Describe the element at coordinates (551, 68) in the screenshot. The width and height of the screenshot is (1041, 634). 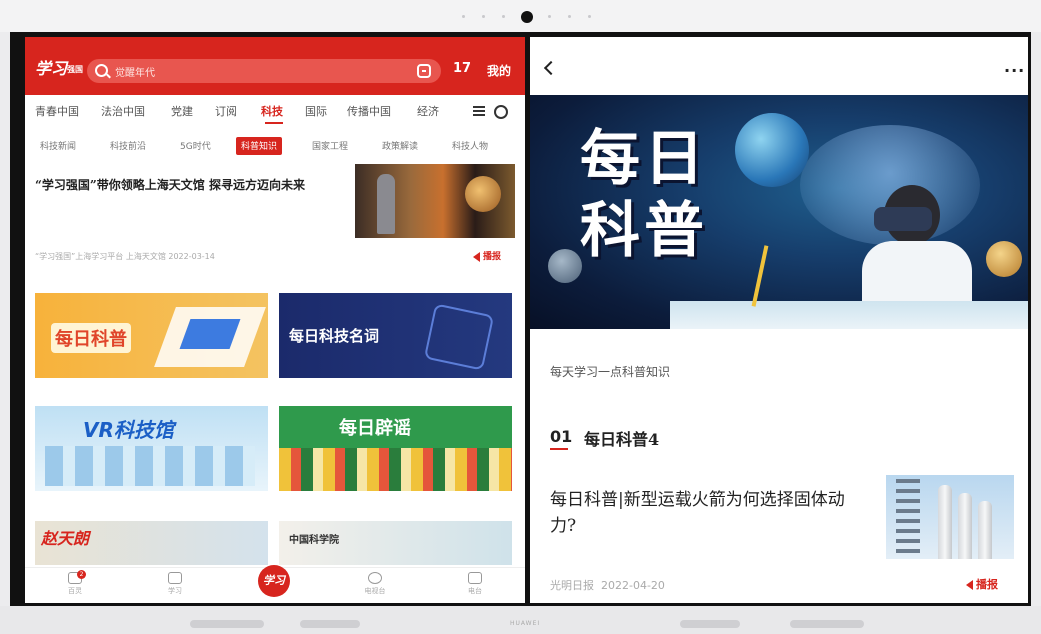
I see `back-icon` at that location.